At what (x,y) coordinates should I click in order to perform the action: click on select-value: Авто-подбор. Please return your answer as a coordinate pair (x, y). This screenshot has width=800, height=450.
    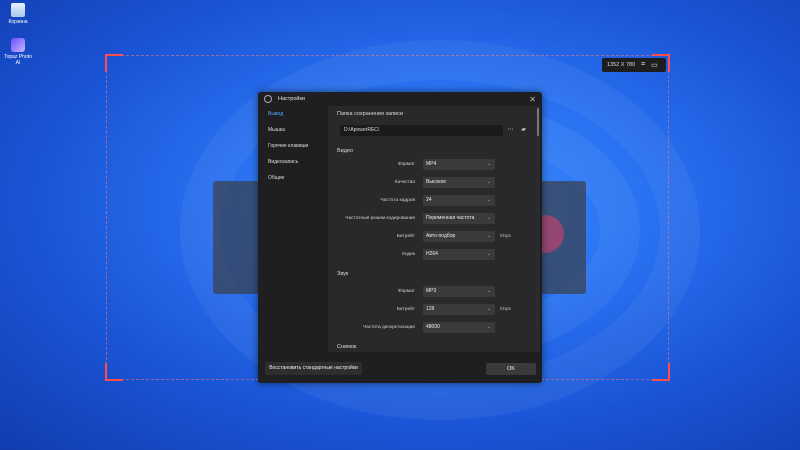
    Looking at the image, I should click on (441, 236).